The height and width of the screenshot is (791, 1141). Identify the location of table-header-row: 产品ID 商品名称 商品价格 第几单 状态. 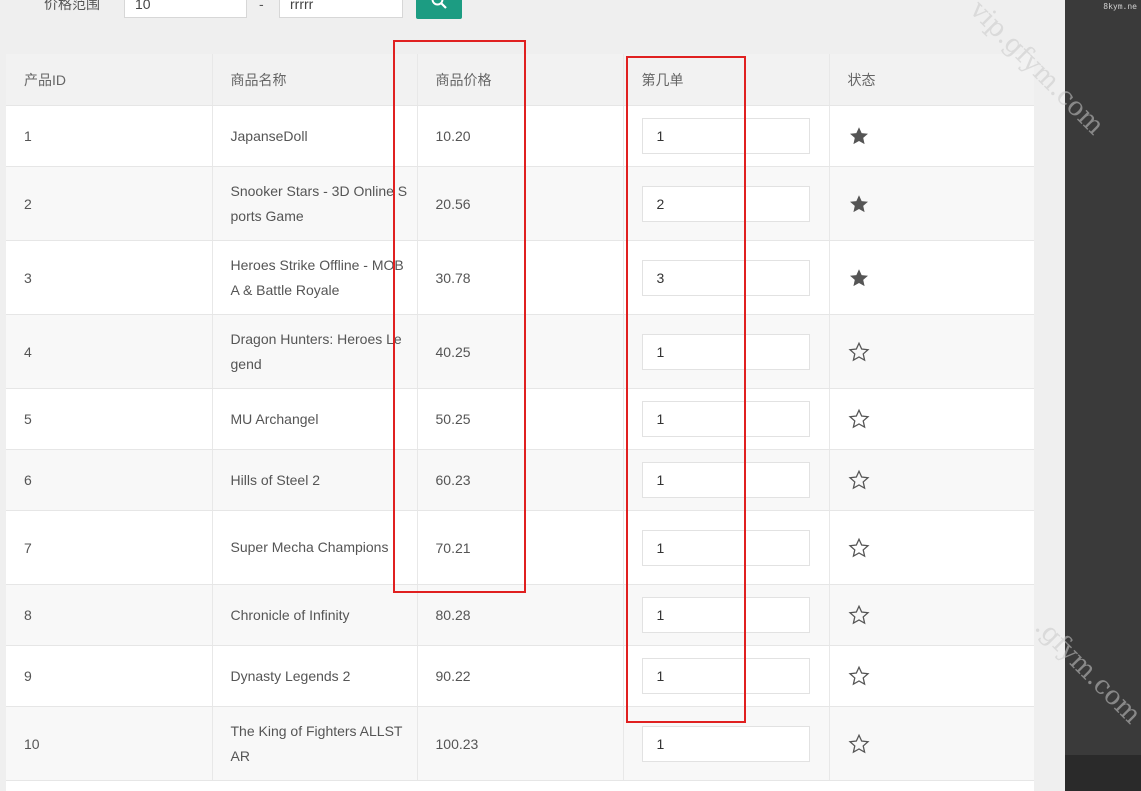
(520, 80).